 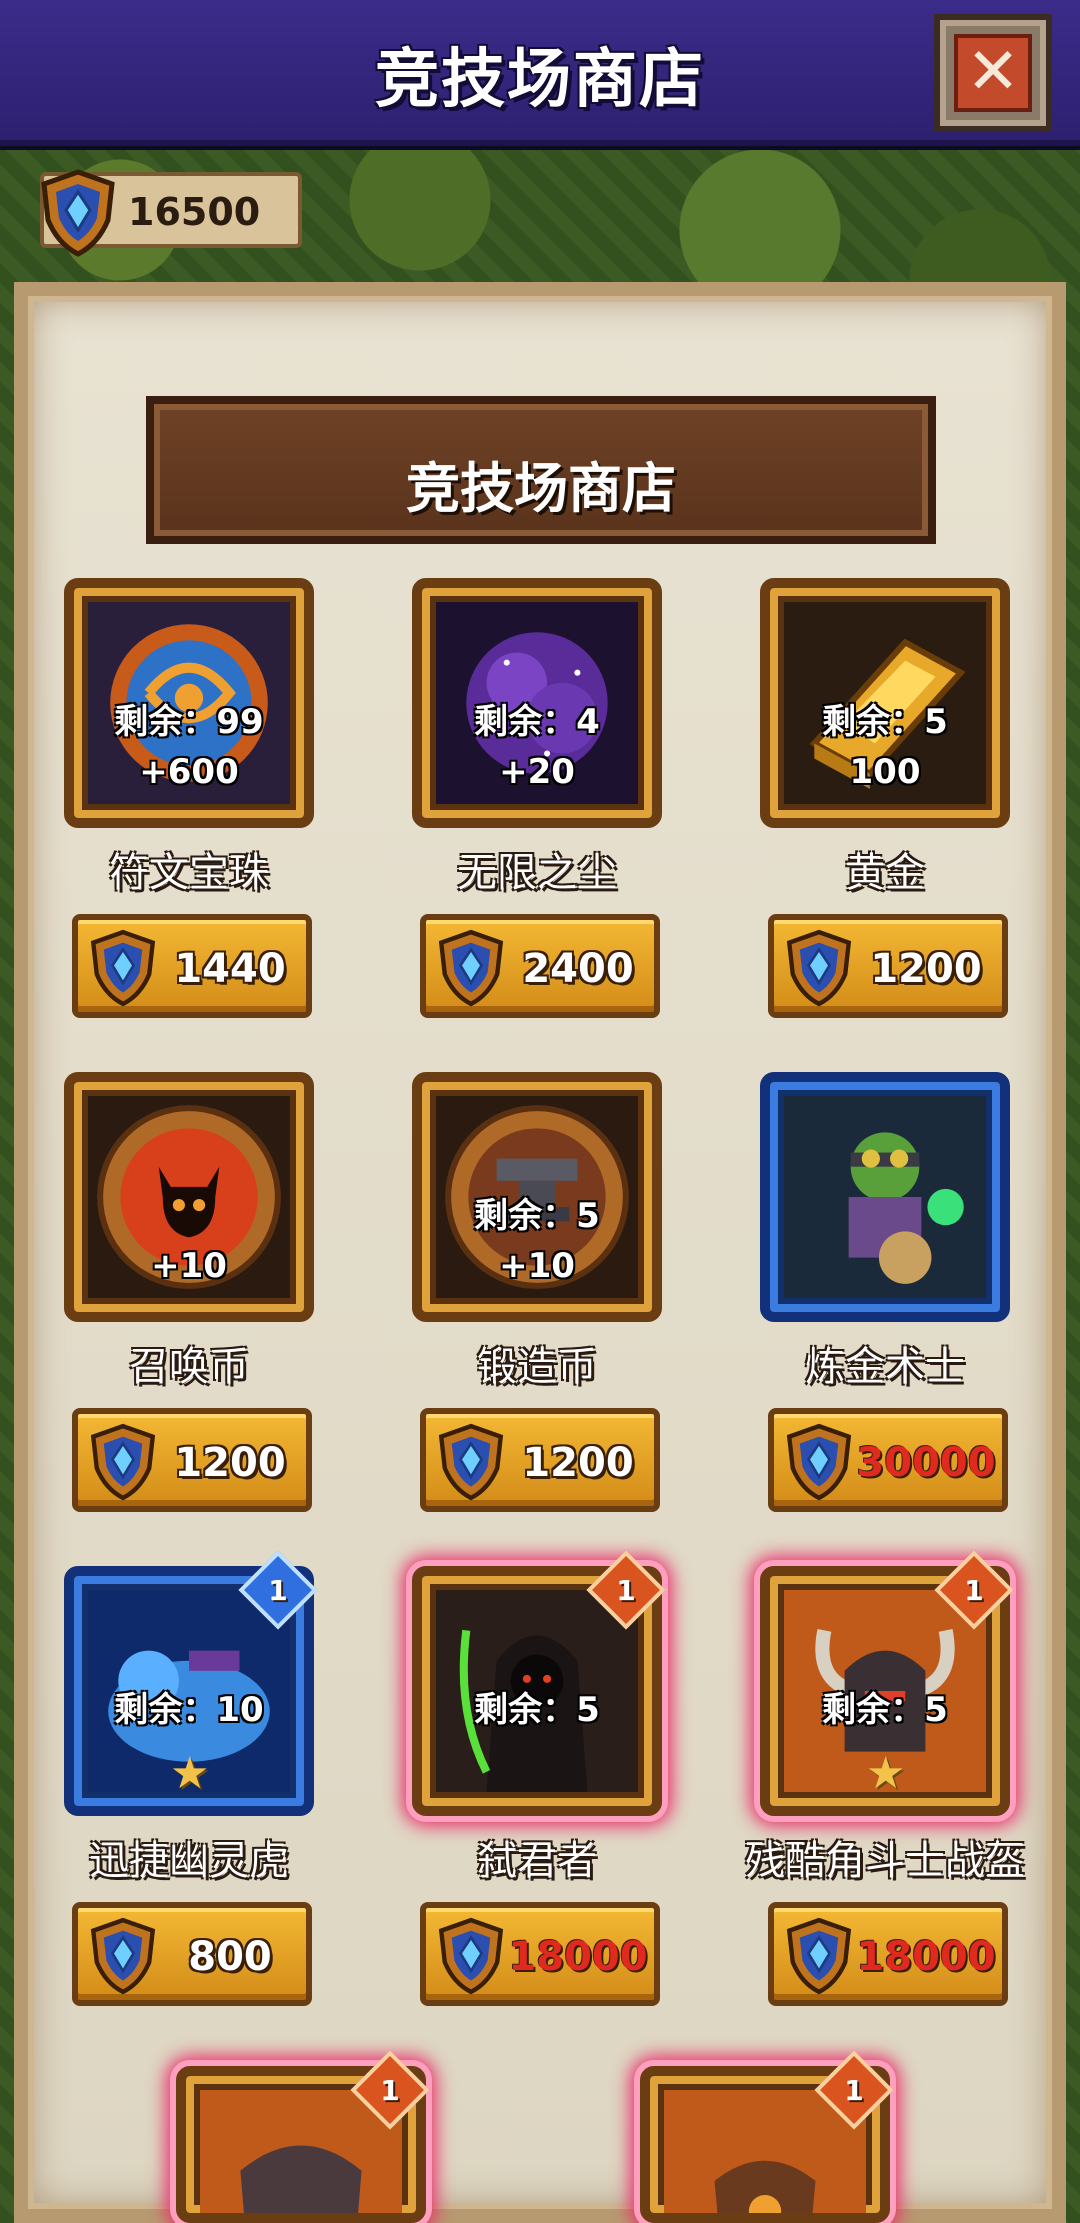 I want to click on alchemist-hero-icon, so click(x=885, y=1197).